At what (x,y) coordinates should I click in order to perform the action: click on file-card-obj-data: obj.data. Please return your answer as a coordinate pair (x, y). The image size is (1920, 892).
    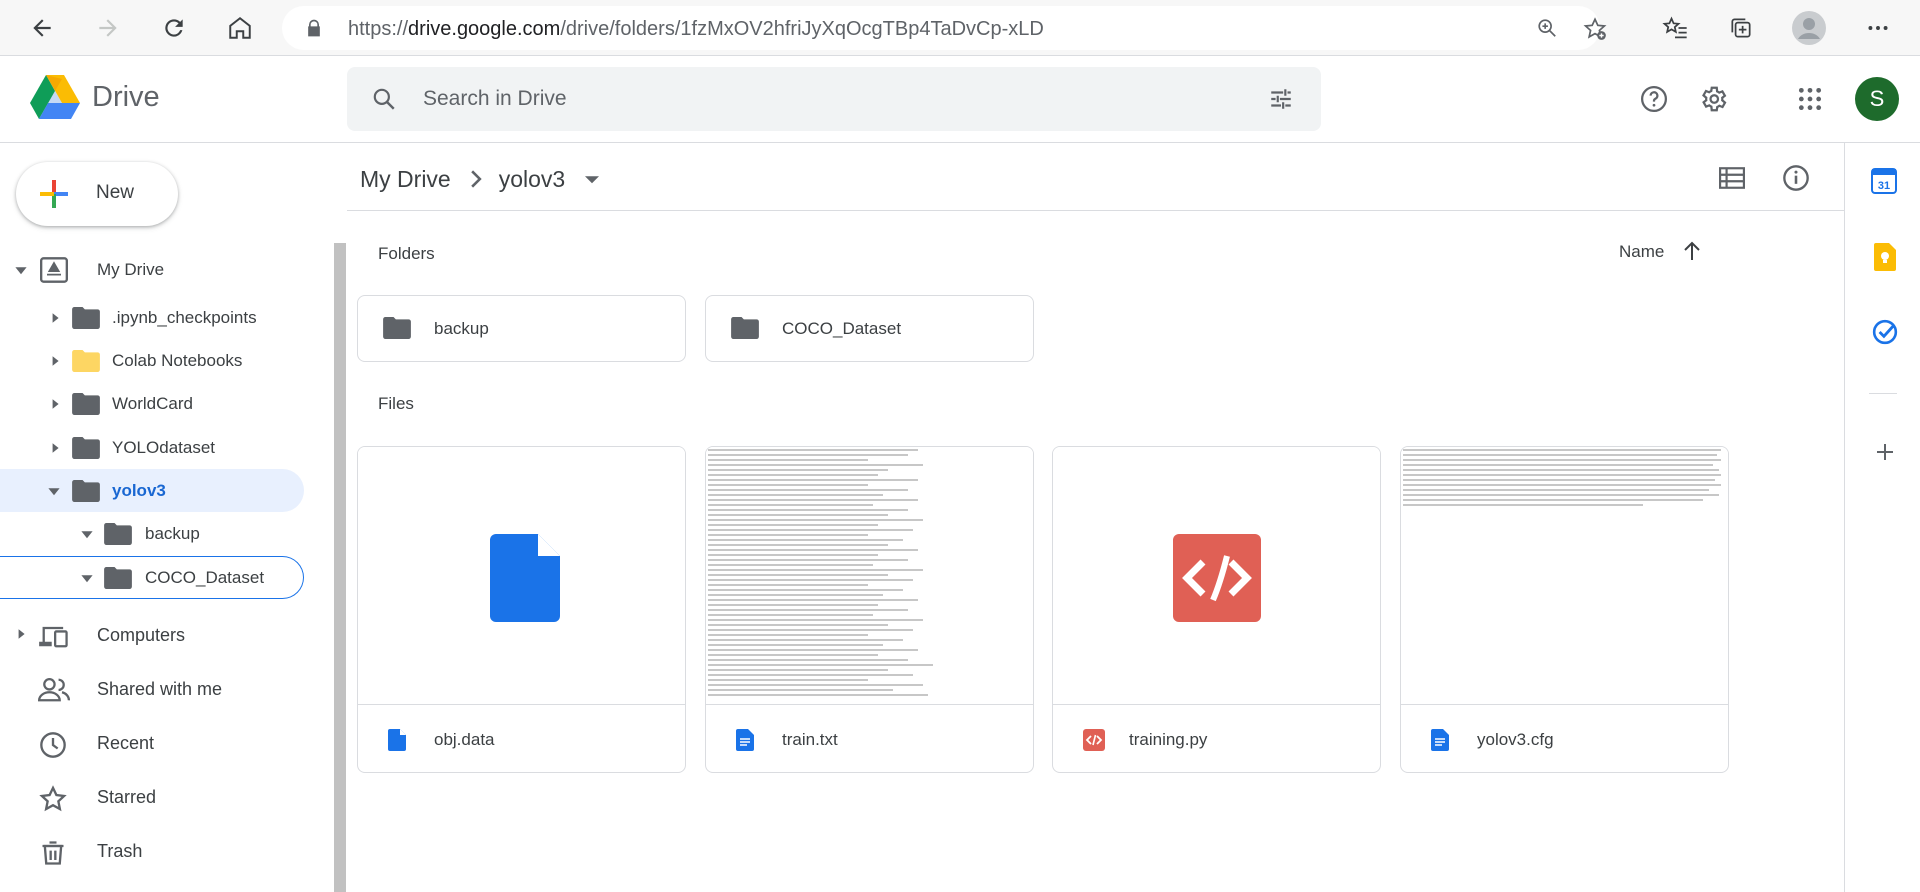
    Looking at the image, I should click on (521, 609).